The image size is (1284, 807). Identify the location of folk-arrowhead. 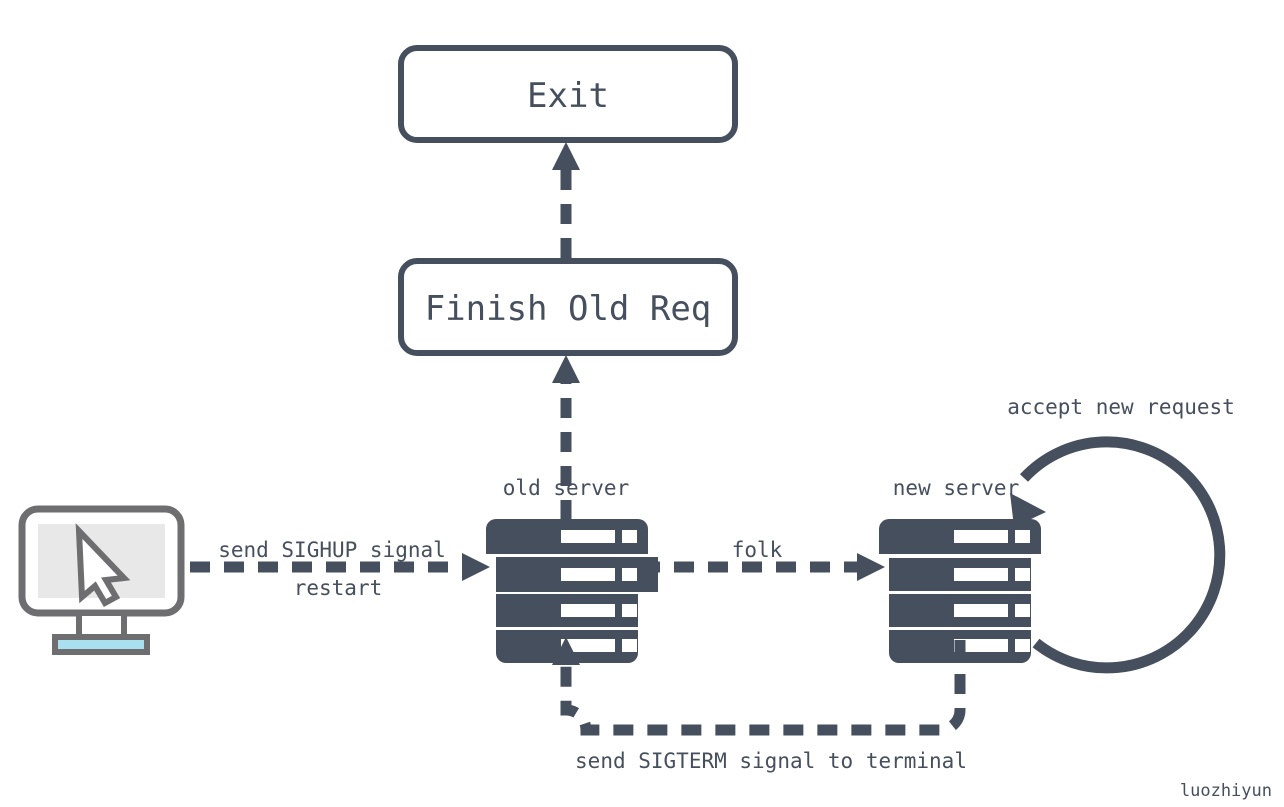
(871, 567).